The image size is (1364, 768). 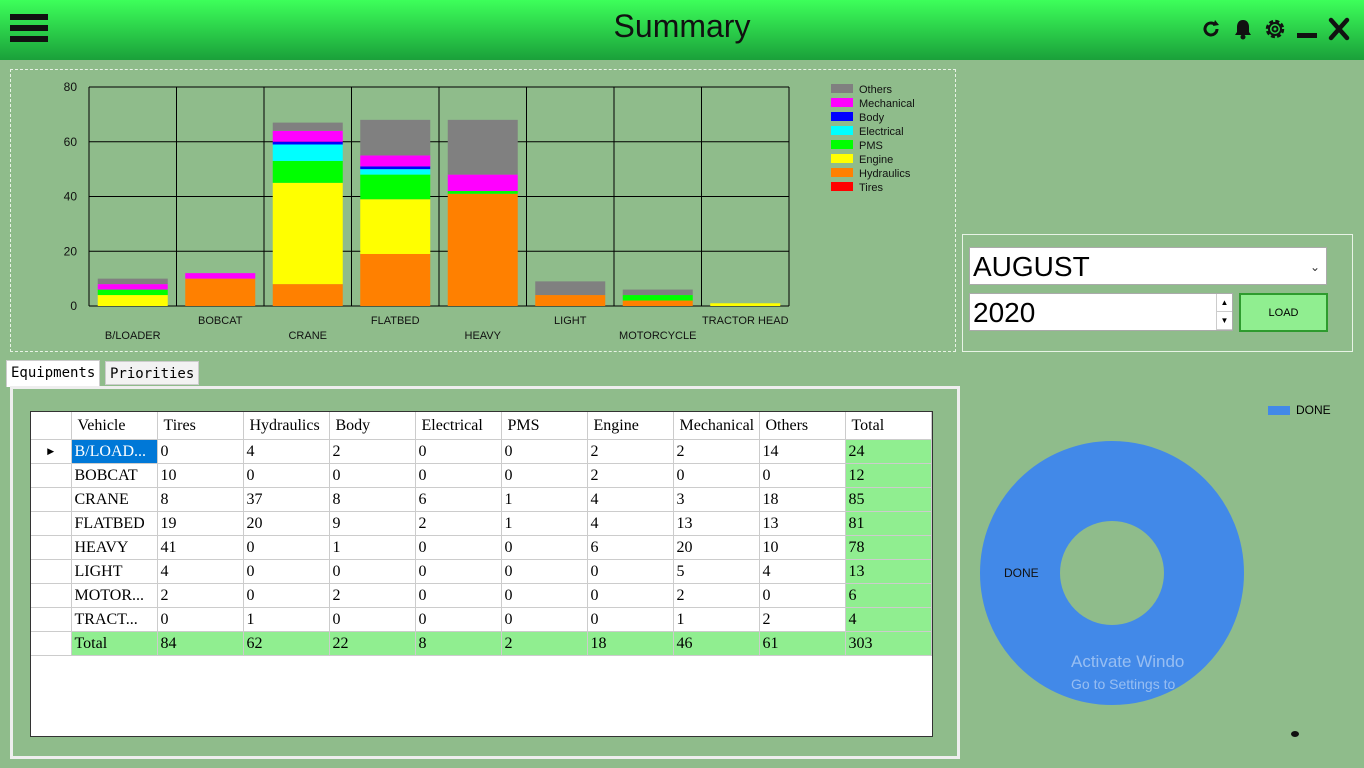 What do you see at coordinates (114, 426) in the screenshot?
I see `column-header-vehicle: Vehicle` at bounding box center [114, 426].